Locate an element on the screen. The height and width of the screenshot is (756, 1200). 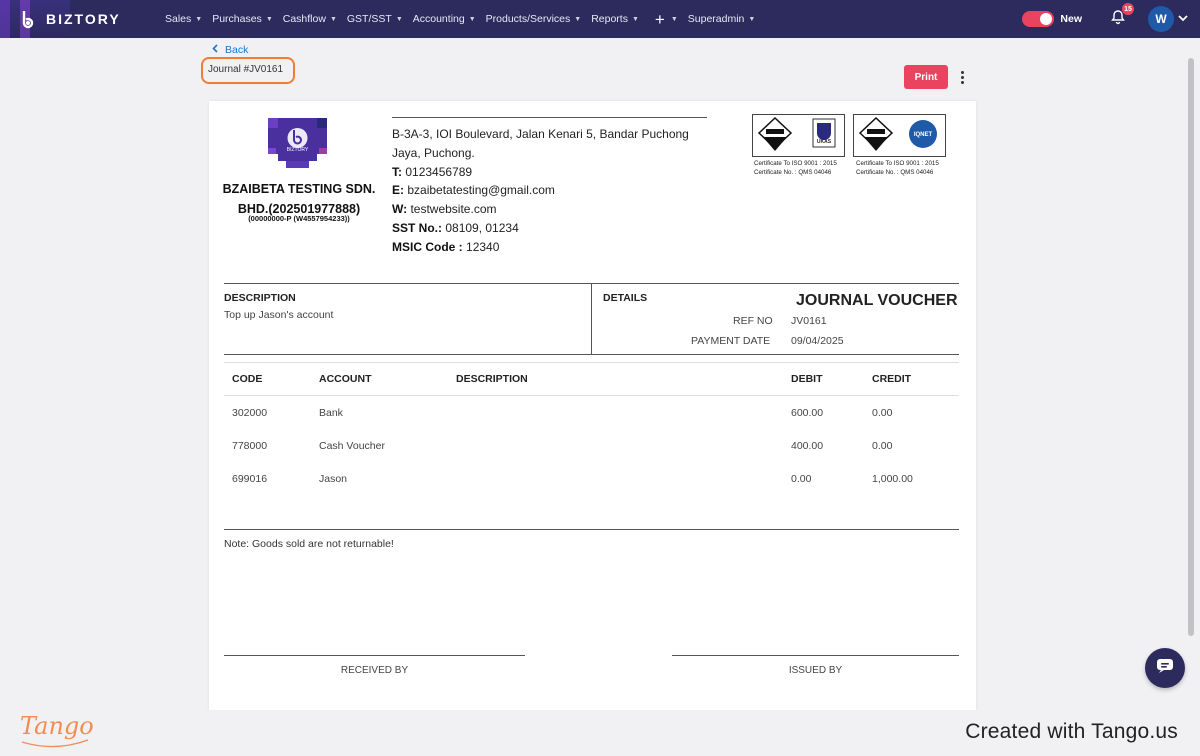
notifications-button: 15 is located at coordinates (1121, 16).